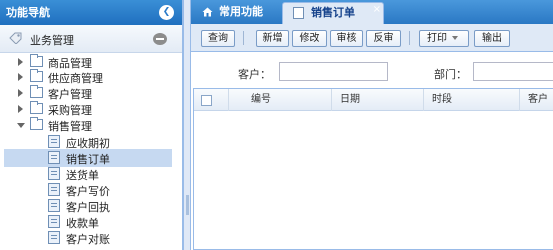 The image size is (553, 250). I want to click on column-header-number: 编号, so click(280, 100).